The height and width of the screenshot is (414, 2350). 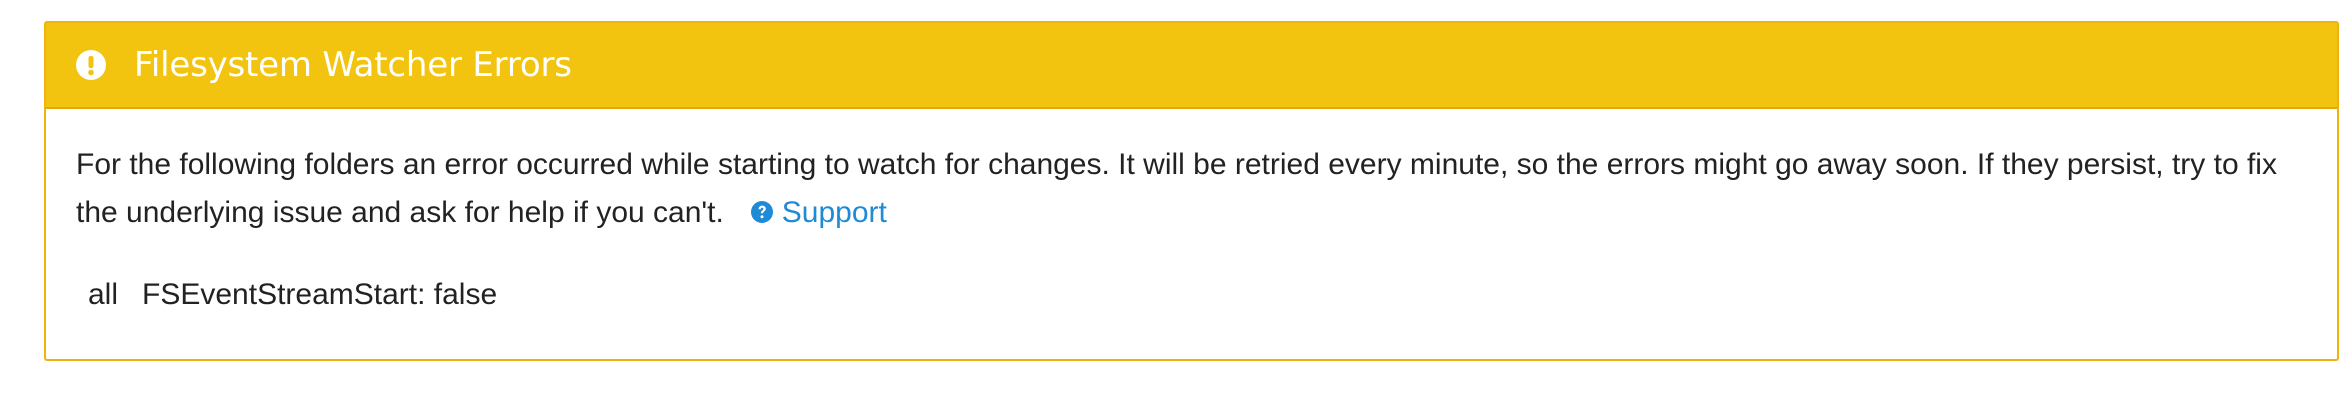 What do you see at coordinates (834, 212) in the screenshot?
I see `support-link-label: Support` at bounding box center [834, 212].